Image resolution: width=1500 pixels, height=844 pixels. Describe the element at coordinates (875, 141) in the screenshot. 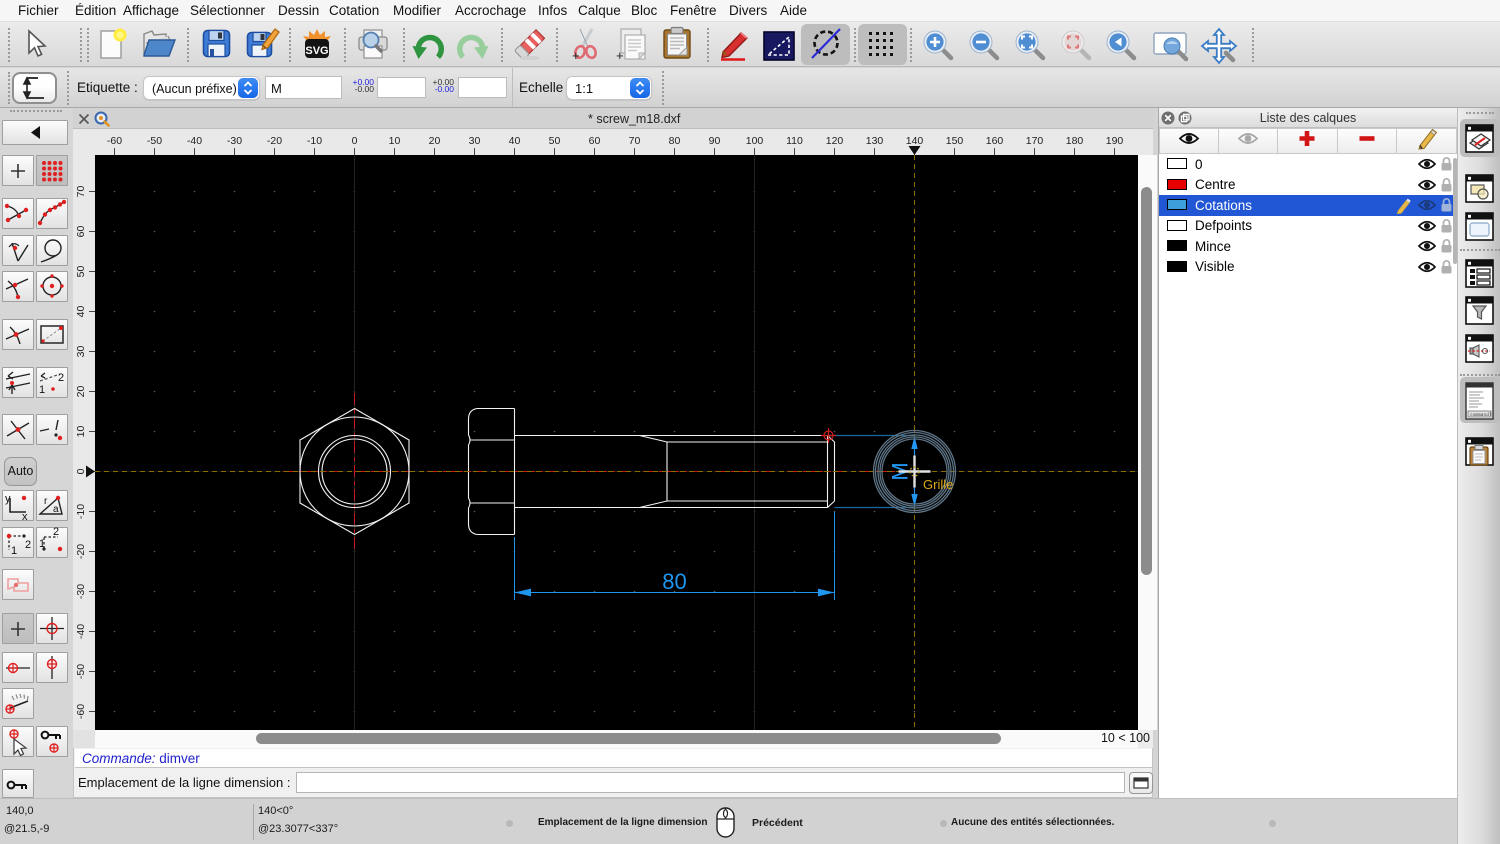

I see `svg-text: 130` at that location.